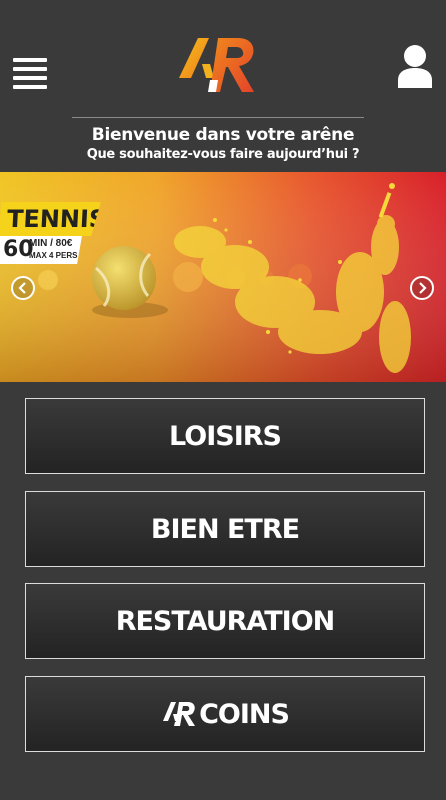  I want to click on carousel-prev-button, so click(23, 288).